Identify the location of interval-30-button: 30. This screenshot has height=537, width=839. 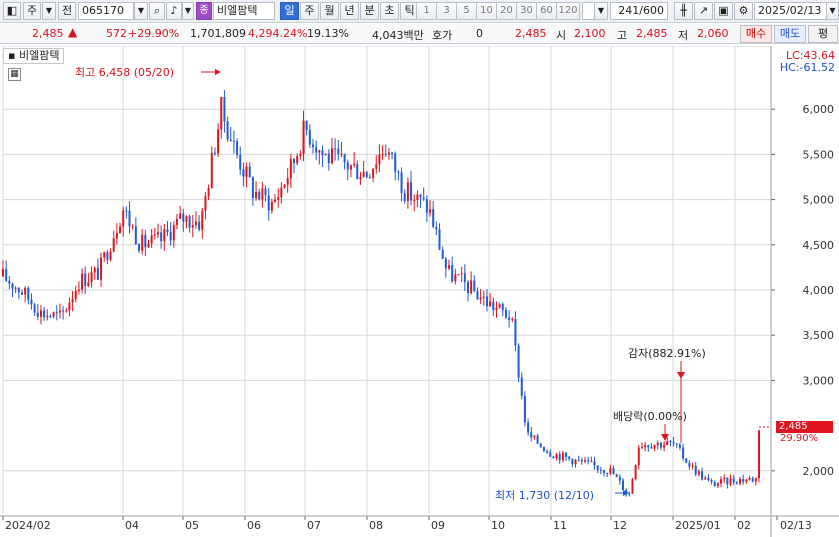
(526, 11).